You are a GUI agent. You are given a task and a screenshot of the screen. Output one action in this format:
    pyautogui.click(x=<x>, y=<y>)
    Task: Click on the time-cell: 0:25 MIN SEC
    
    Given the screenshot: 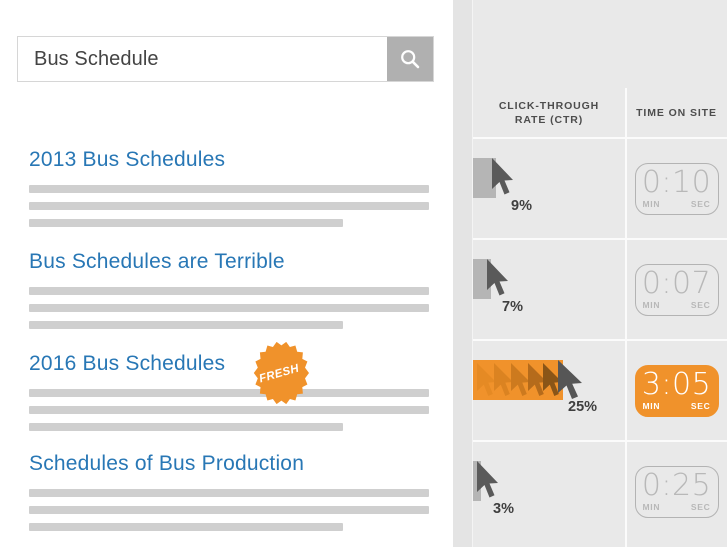 What is the action you would take?
    pyautogui.click(x=676, y=492)
    